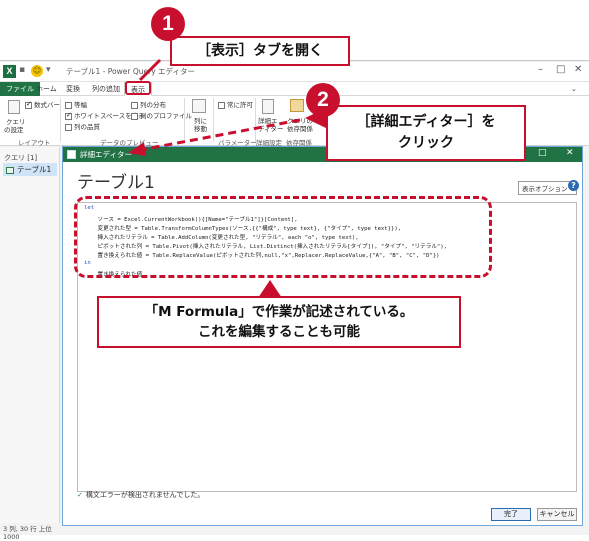 The image size is (589, 541). What do you see at coordinates (150, 70) in the screenshot?
I see `step1-arrow` at bounding box center [150, 70].